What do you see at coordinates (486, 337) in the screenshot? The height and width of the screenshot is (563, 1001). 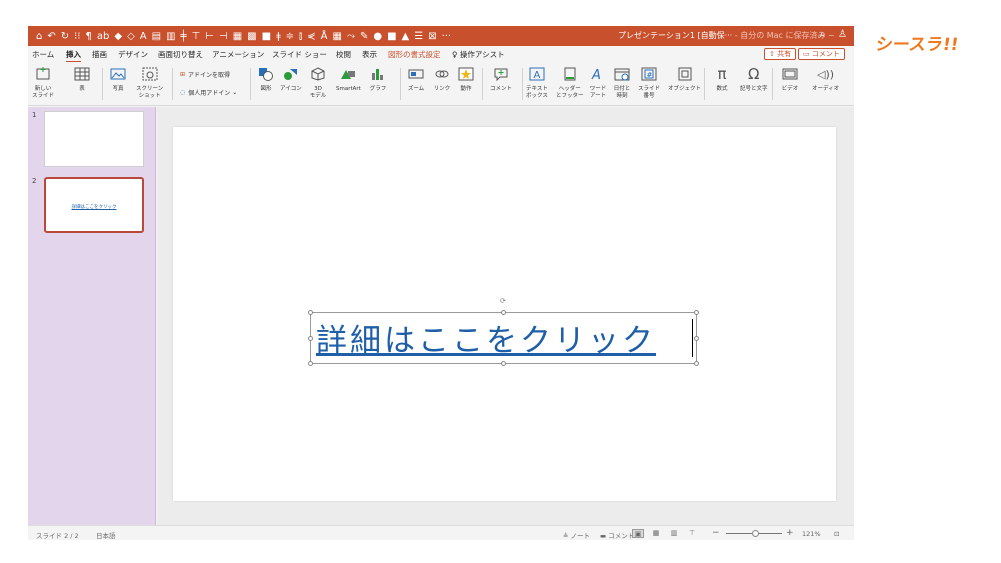 I see `hyperlink-text: 詳細はここをクリック` at bounding box center [486, 337].